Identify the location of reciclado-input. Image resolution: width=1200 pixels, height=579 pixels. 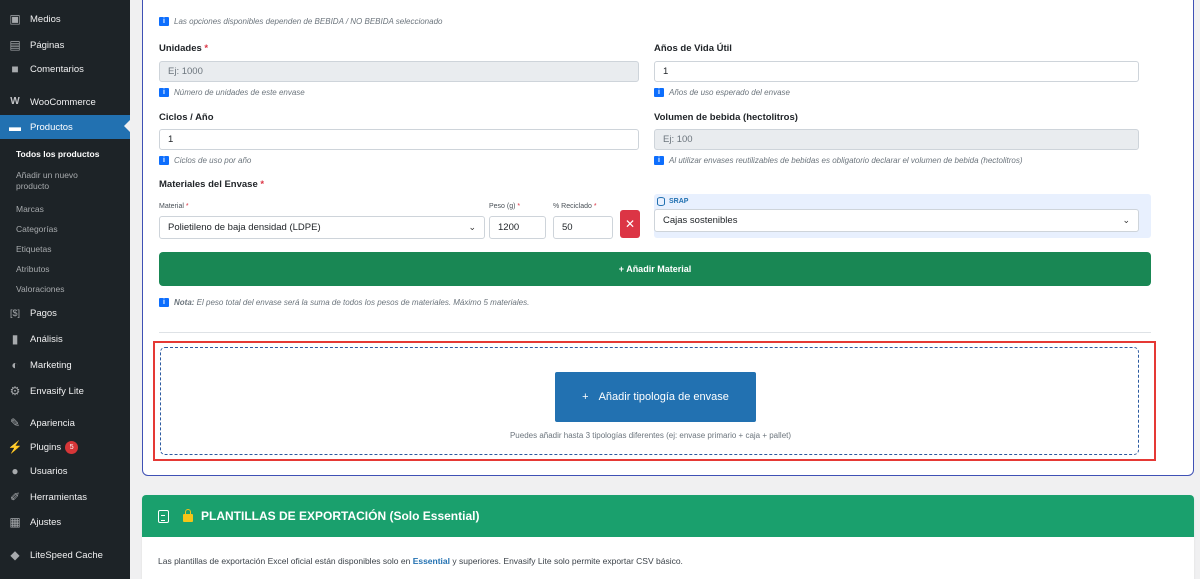
(583, 227).